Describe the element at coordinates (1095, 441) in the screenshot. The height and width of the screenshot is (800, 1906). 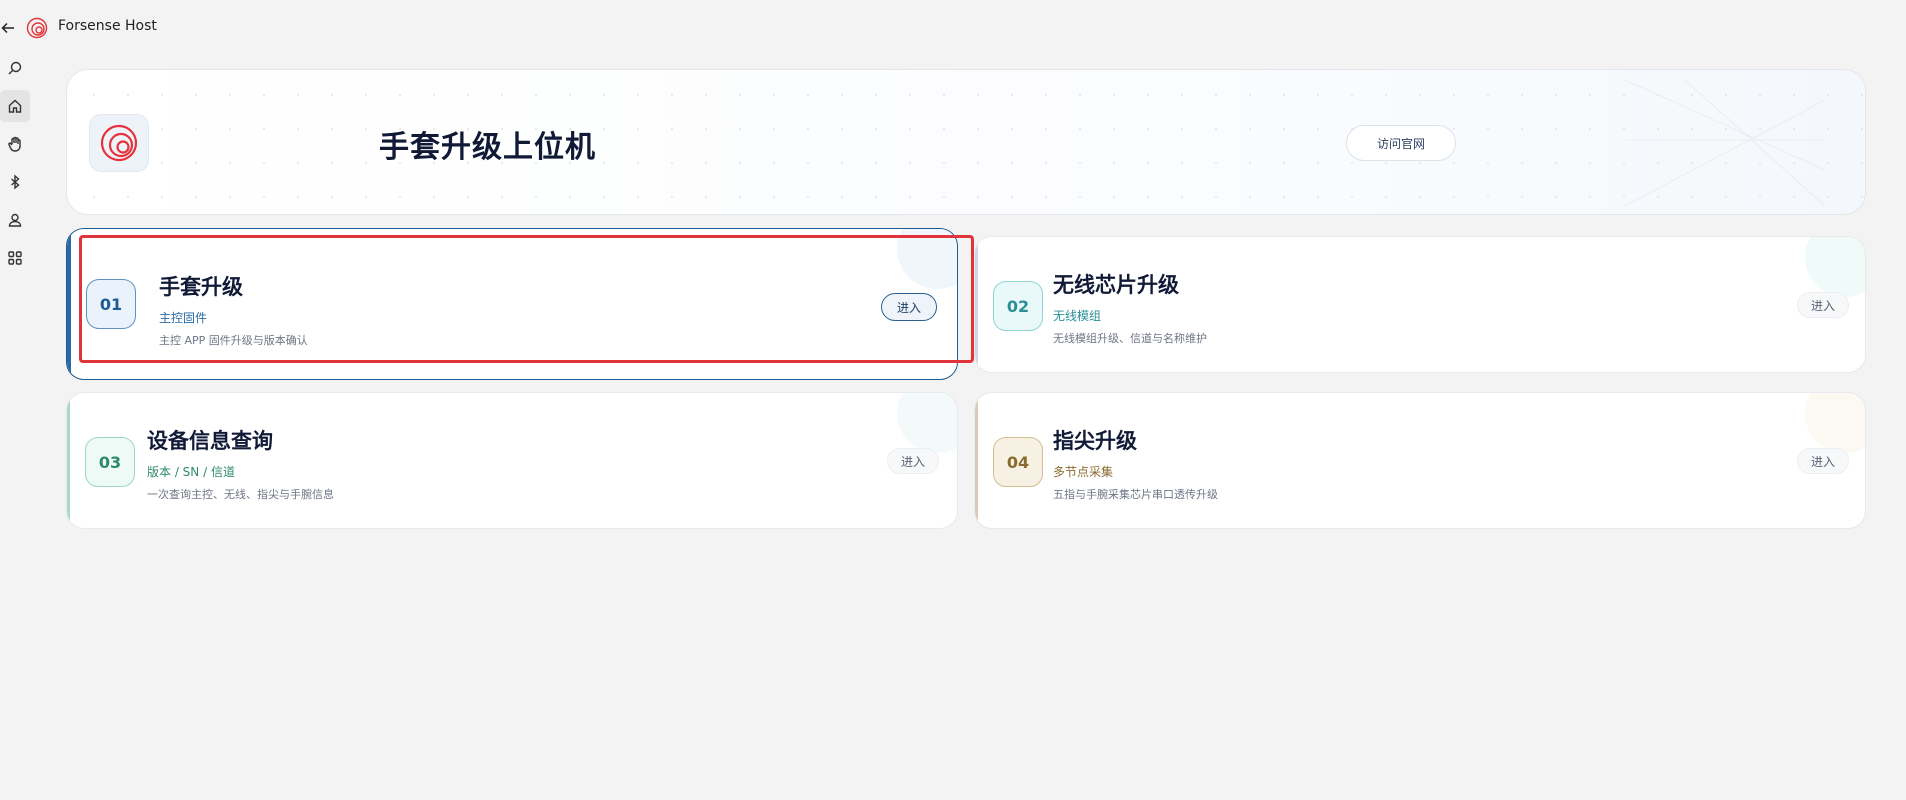
I see `card-title: 指尖升级` at that location.